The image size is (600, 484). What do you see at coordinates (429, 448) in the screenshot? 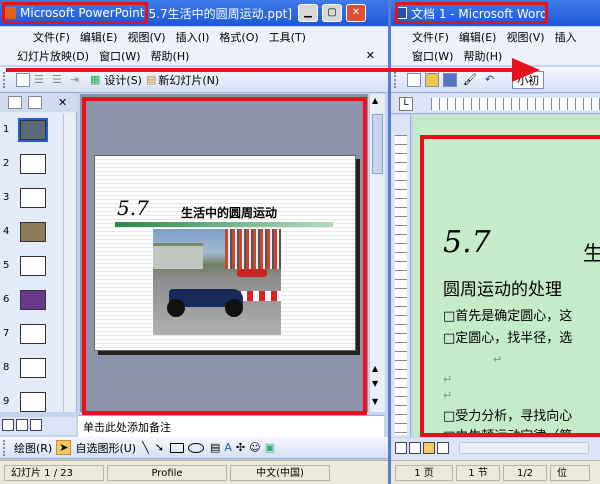
I see `print-view-icon` at bounding box center [429, 448].